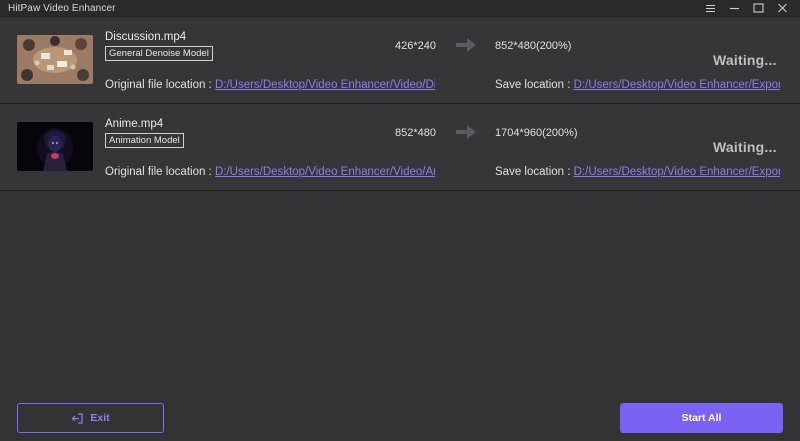 This screenshot has height=441, width=800. I want to click on output-resolution: 1704*960(200%), so click(536, 133).